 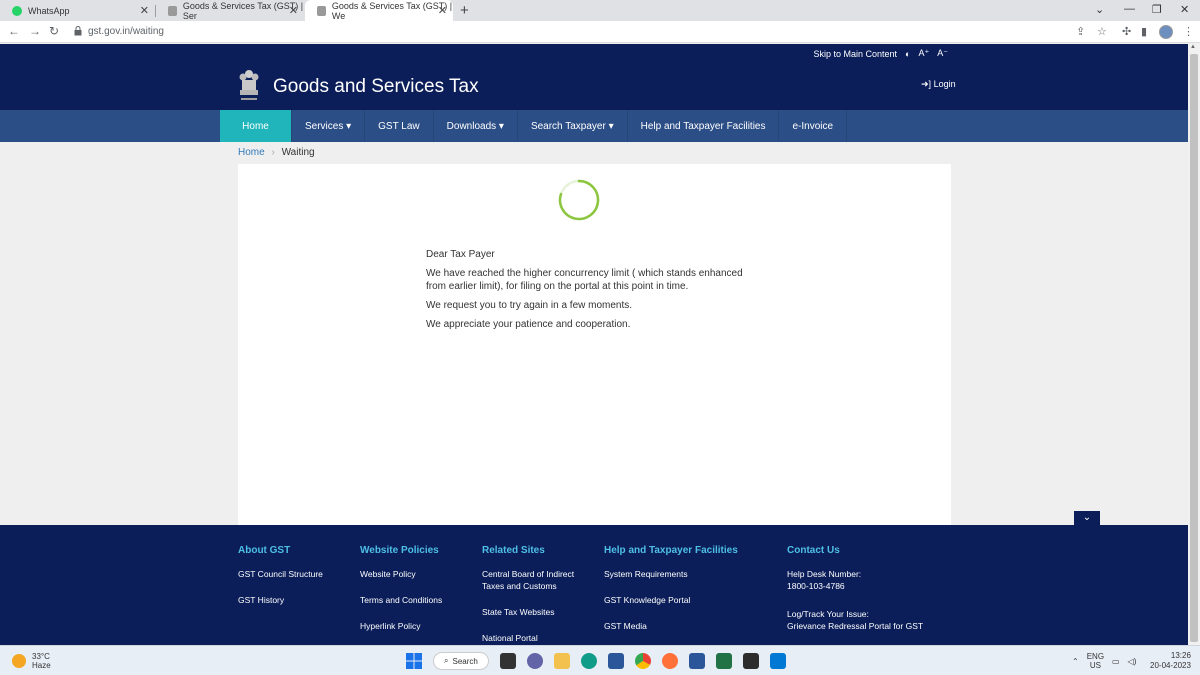 What do you see at coordinates (446, 660) in the screenshot?
I see `search-icon: ⌕` at bounding box center [446, 660].